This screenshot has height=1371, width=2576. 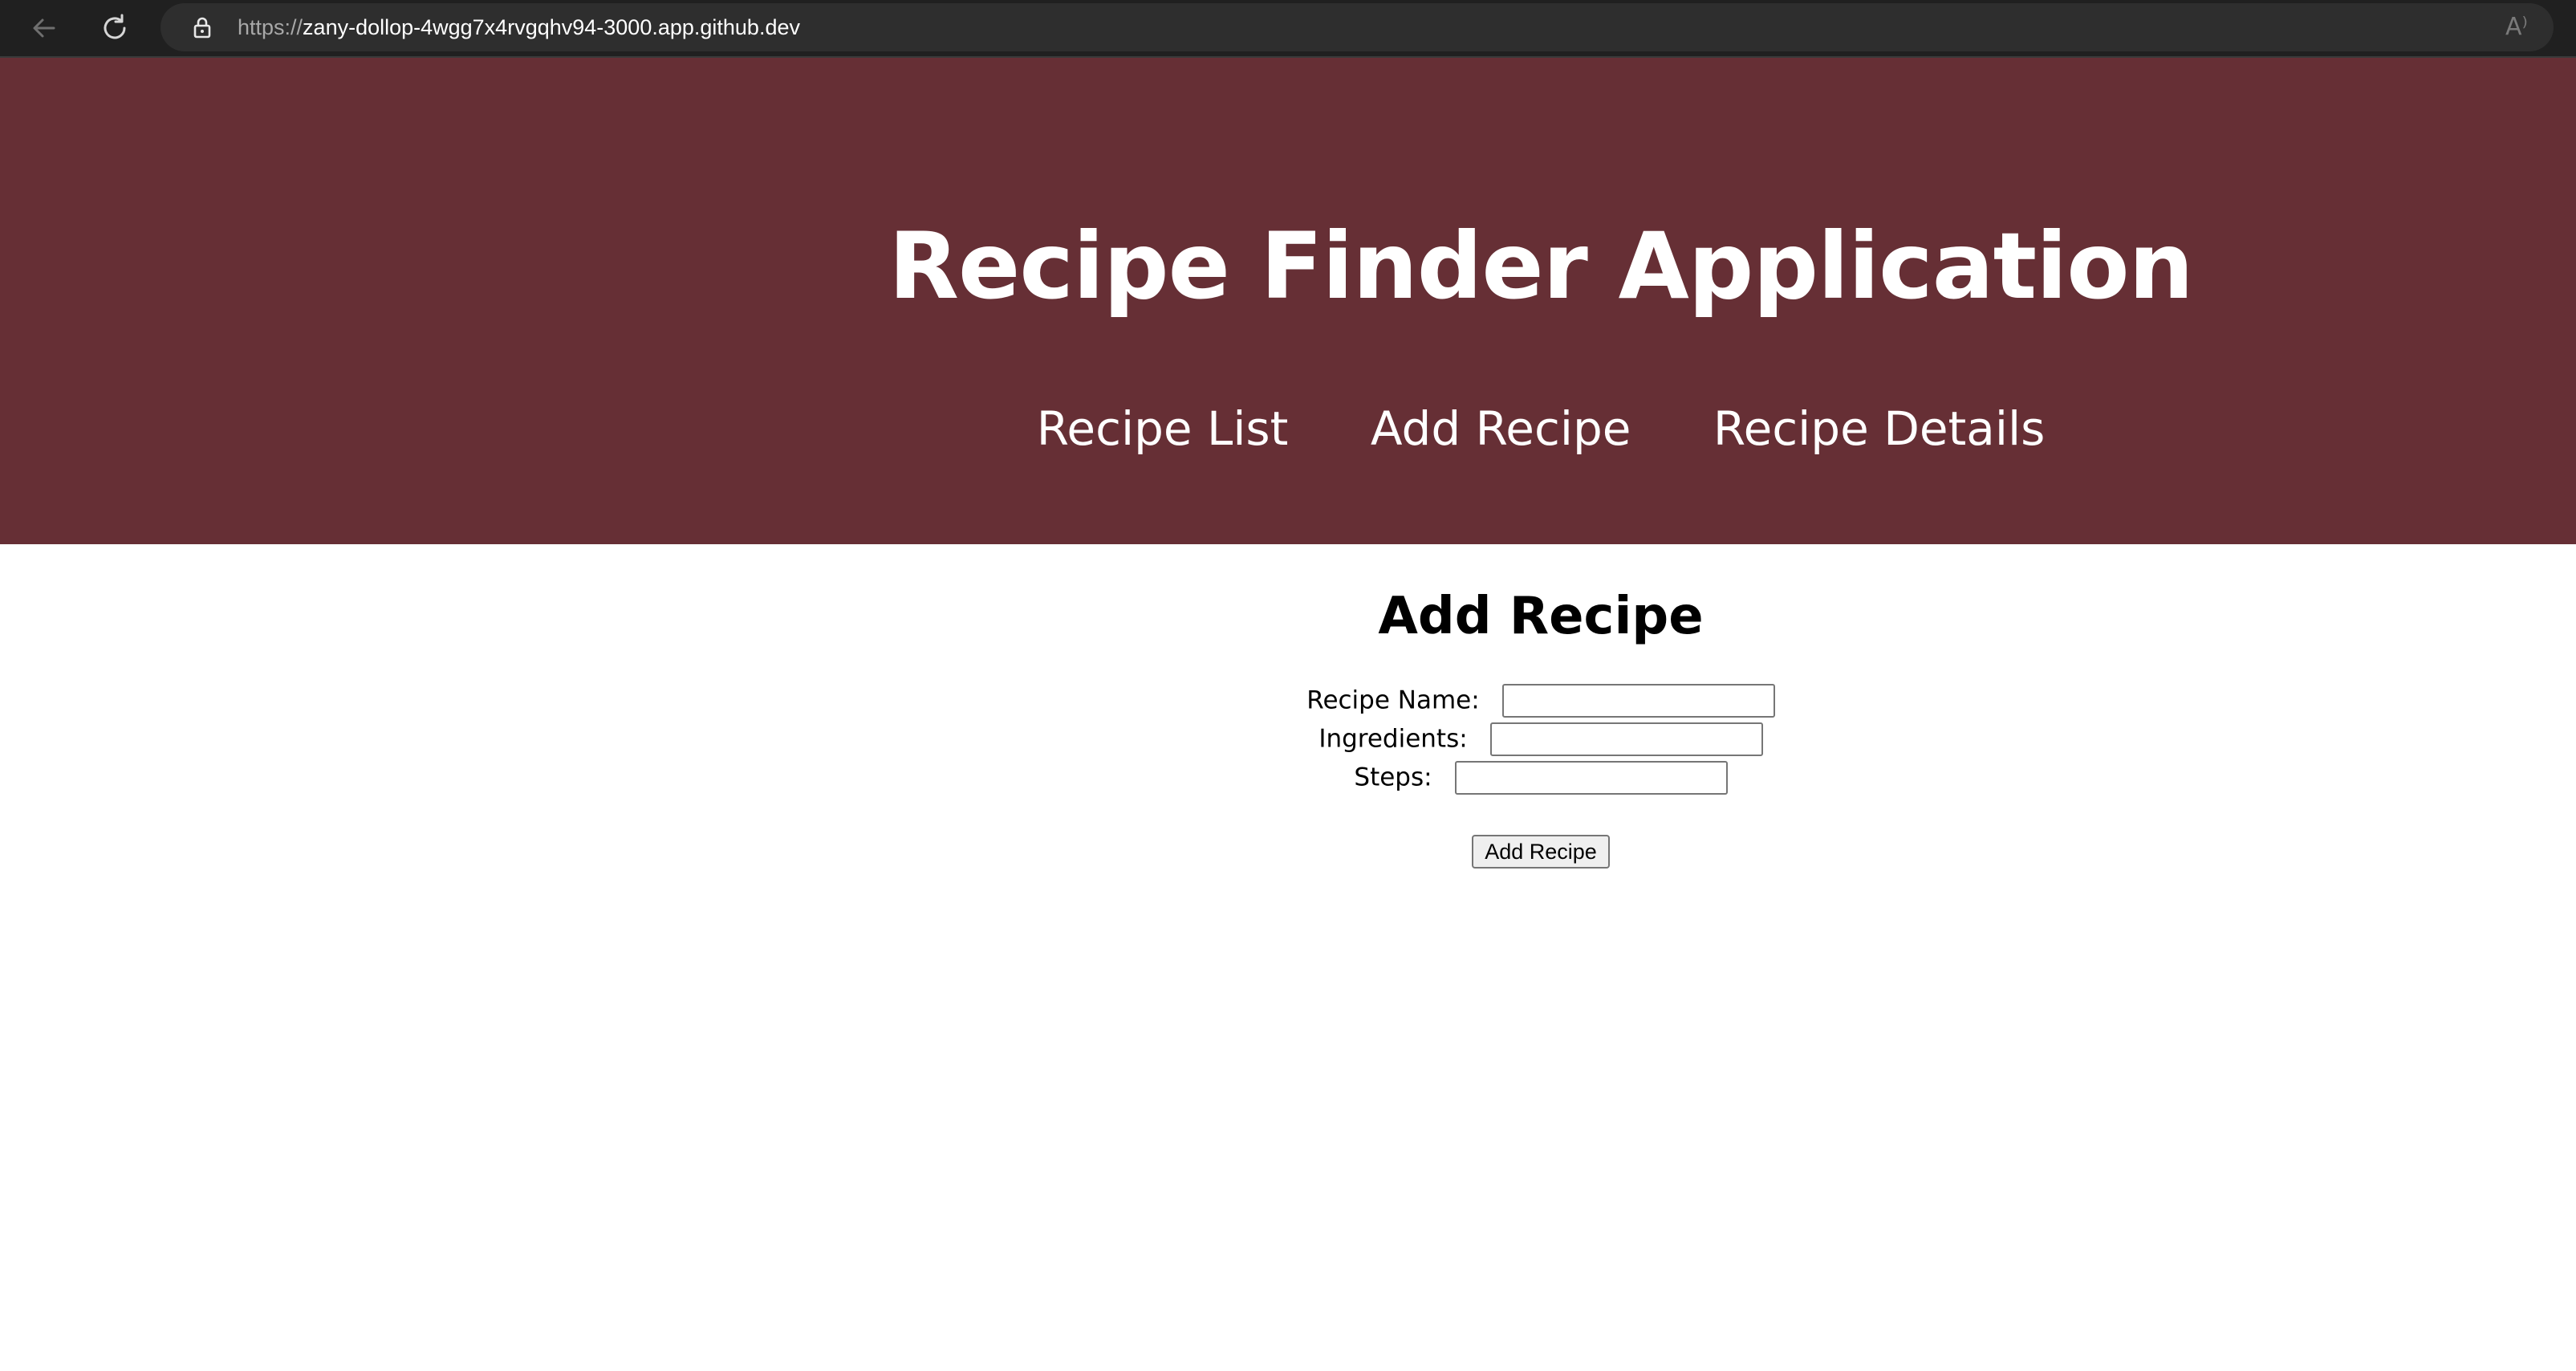 What do you see at coordinates (1288, 777) in the screenshot?
I see `steps-row: Steps:` at bounding box center [1288, 777].